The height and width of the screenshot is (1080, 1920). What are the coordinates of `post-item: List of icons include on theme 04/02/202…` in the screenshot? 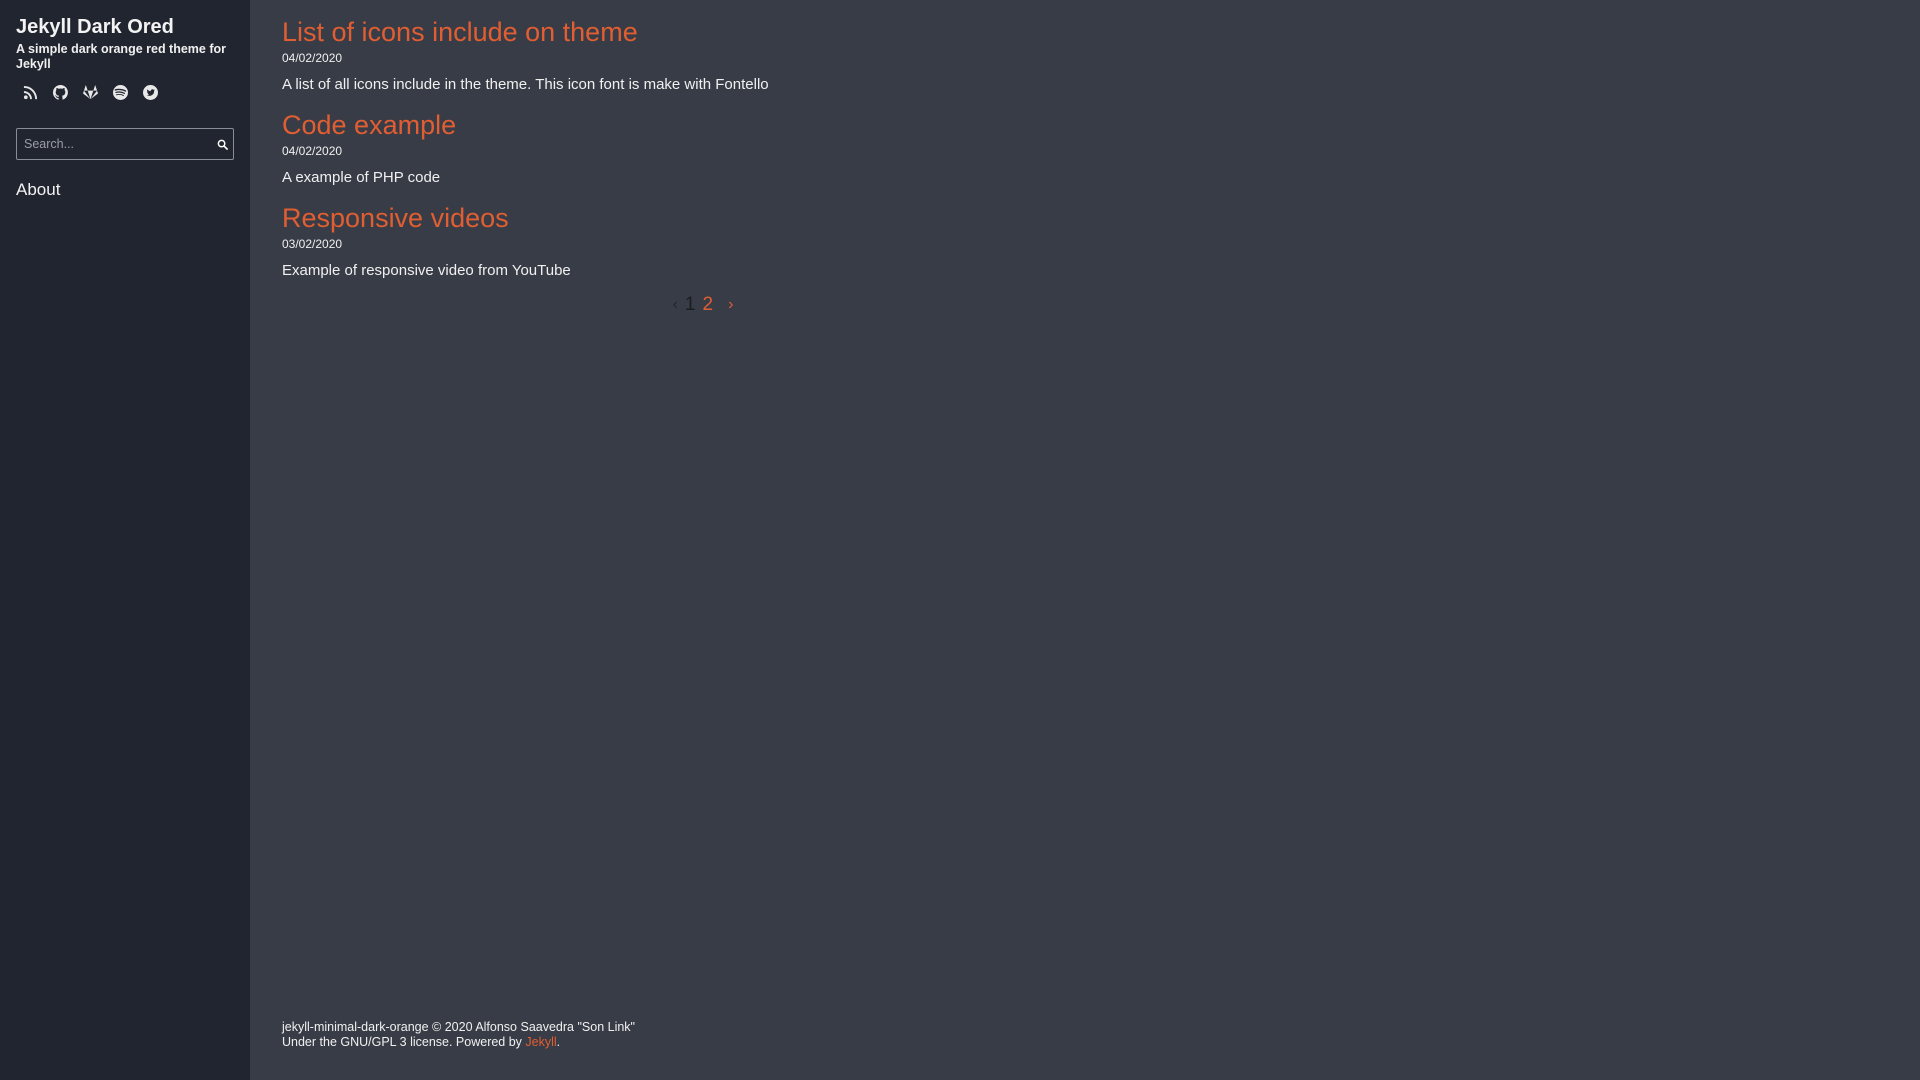 It's located at (703, 54).